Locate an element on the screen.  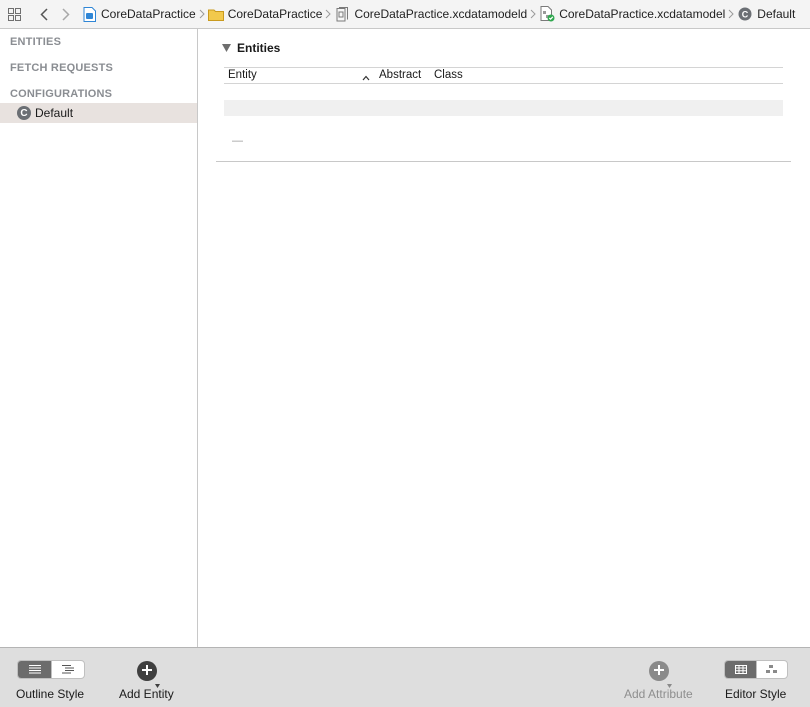
empty-table-row is located at coordinates (503, 108).